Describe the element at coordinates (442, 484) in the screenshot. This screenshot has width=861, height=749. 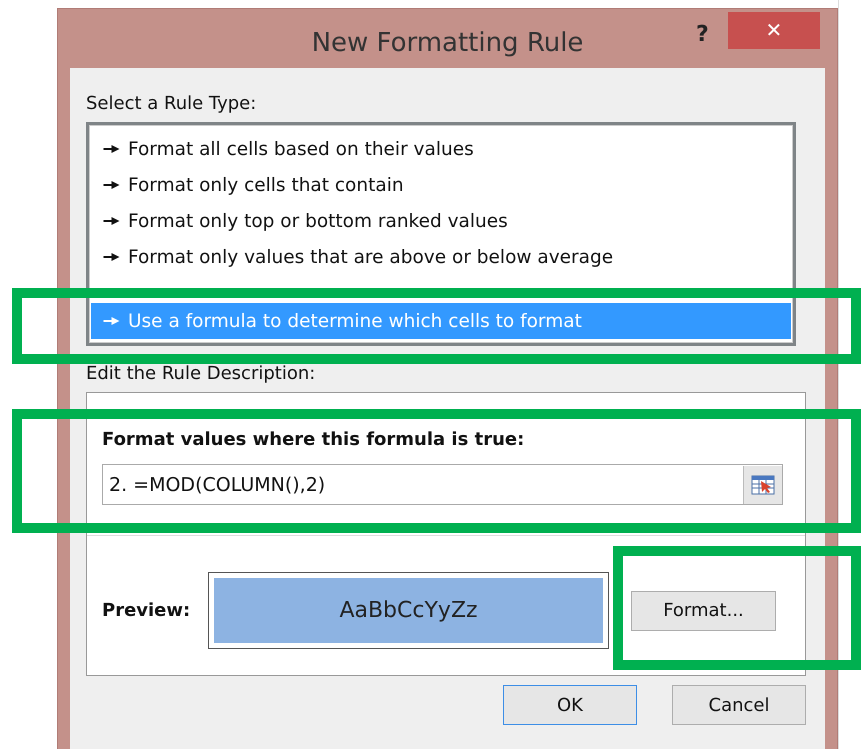
I see `formula-field: 2. =MOD(COLUMN(),2)` at that location.